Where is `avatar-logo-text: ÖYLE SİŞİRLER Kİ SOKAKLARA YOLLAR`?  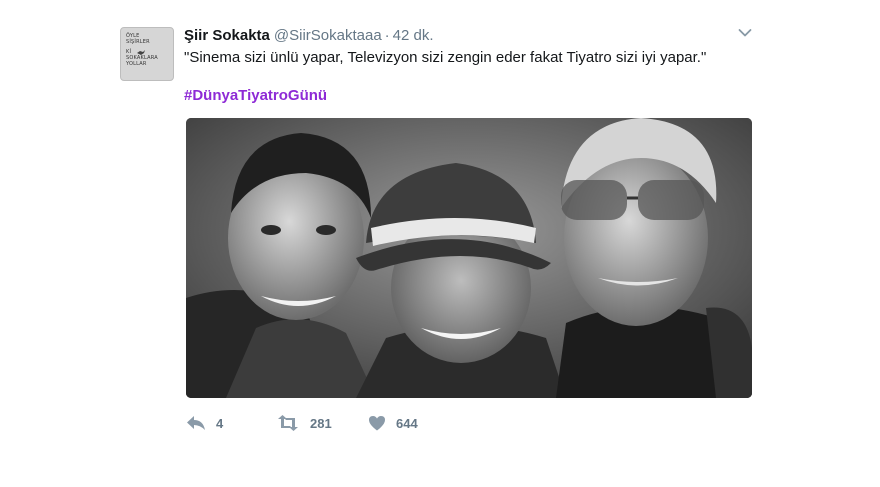
avatar-logo-text: ÖYLE SİŞİRLER Kİ SOKAKLARA YOLLAR is located at coordinates (142, 50).